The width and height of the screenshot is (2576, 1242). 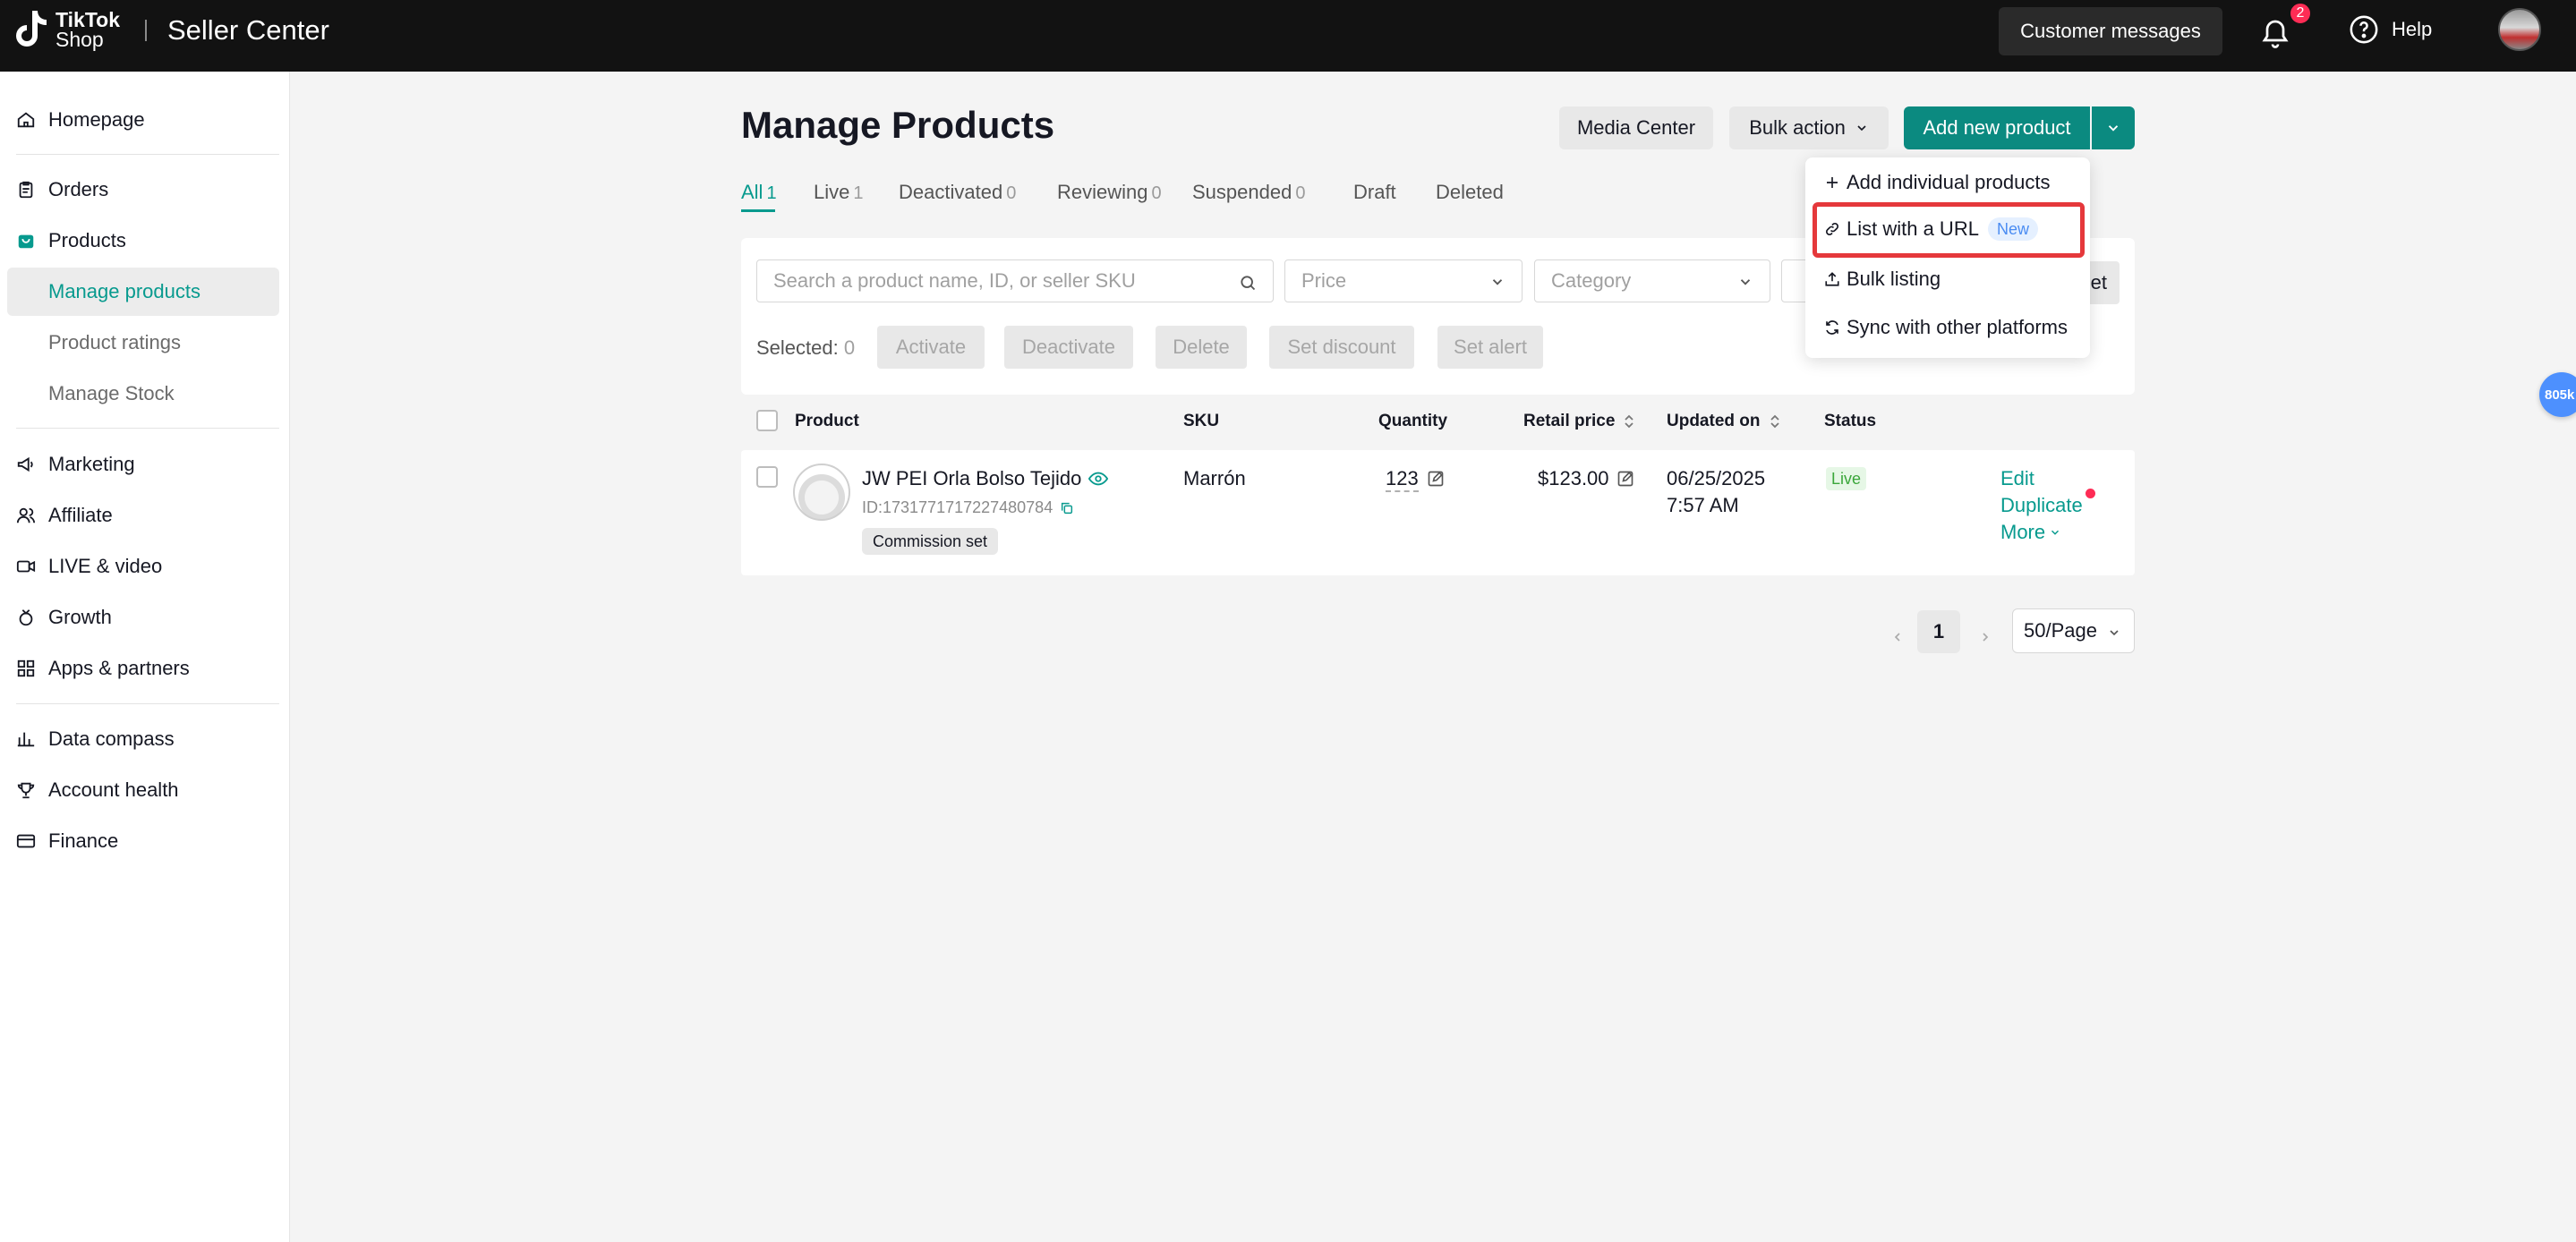 I want to click on sidebar-label: LIVE & video, so click(x=105, y=566).